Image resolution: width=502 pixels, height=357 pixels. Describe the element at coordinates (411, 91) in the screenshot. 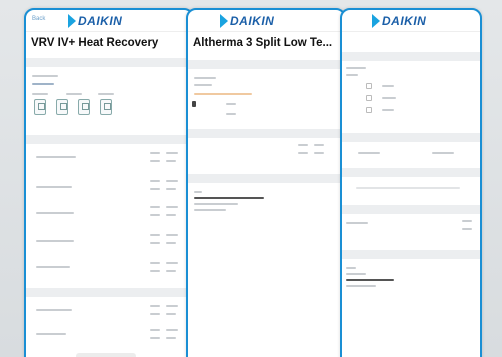

I see `options-panel` at that location.